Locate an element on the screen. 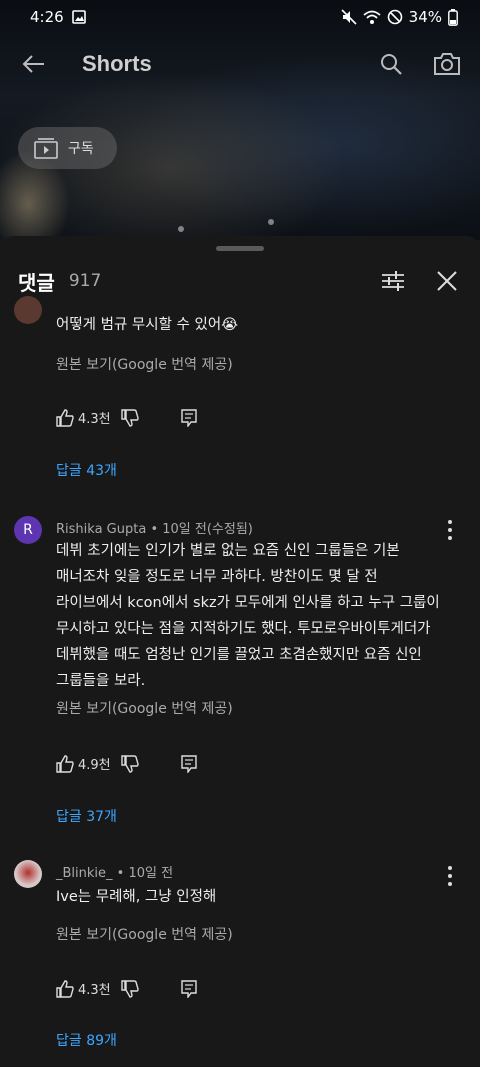 The width and height of the screenshot is (480, 1067). comments-count: 917 is located at coordinates (85, 281).